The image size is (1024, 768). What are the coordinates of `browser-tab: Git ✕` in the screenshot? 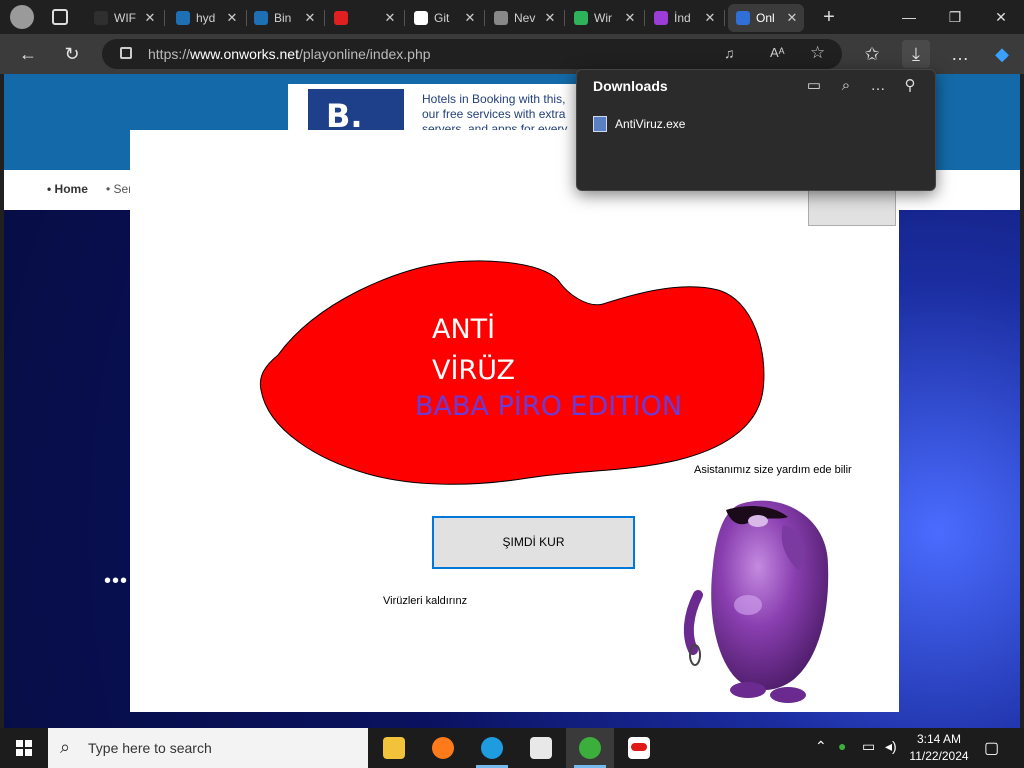 It's located at (444, 18).